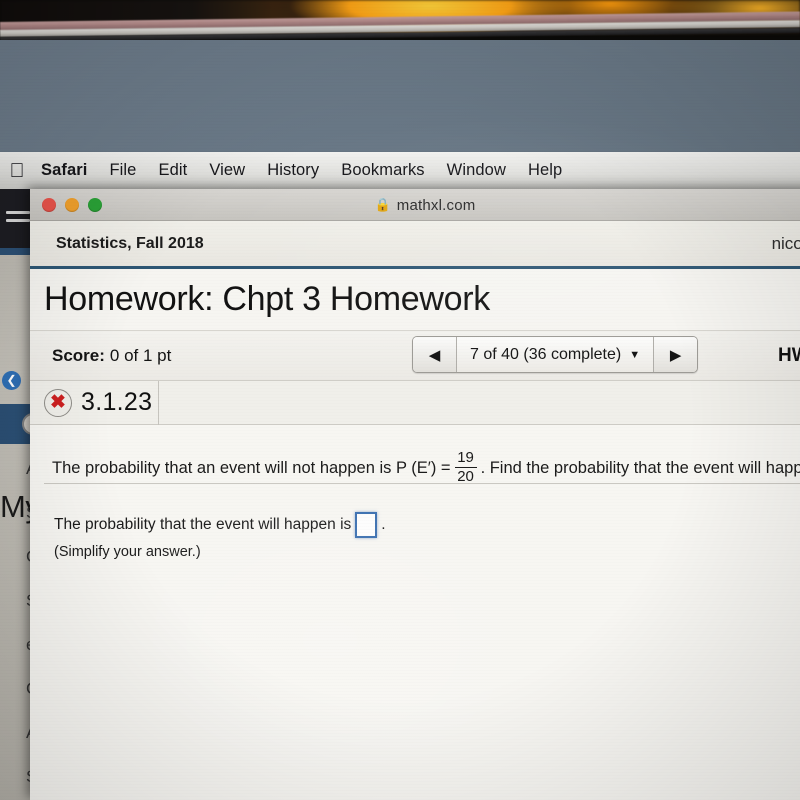 The height and width of the screenshot is (800, 800). I want to click on score-value: 0 of 1 pt, so click(140, 355).